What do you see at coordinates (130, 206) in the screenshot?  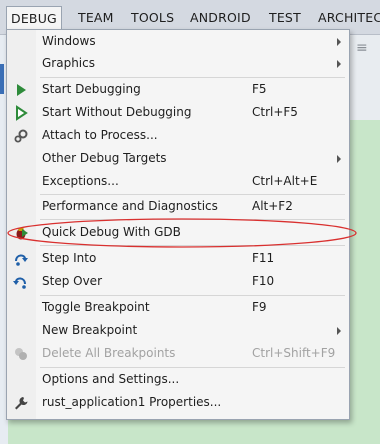 I see `menu-item-label: Performance and Diagnostics` at bounding box center [130, 206].